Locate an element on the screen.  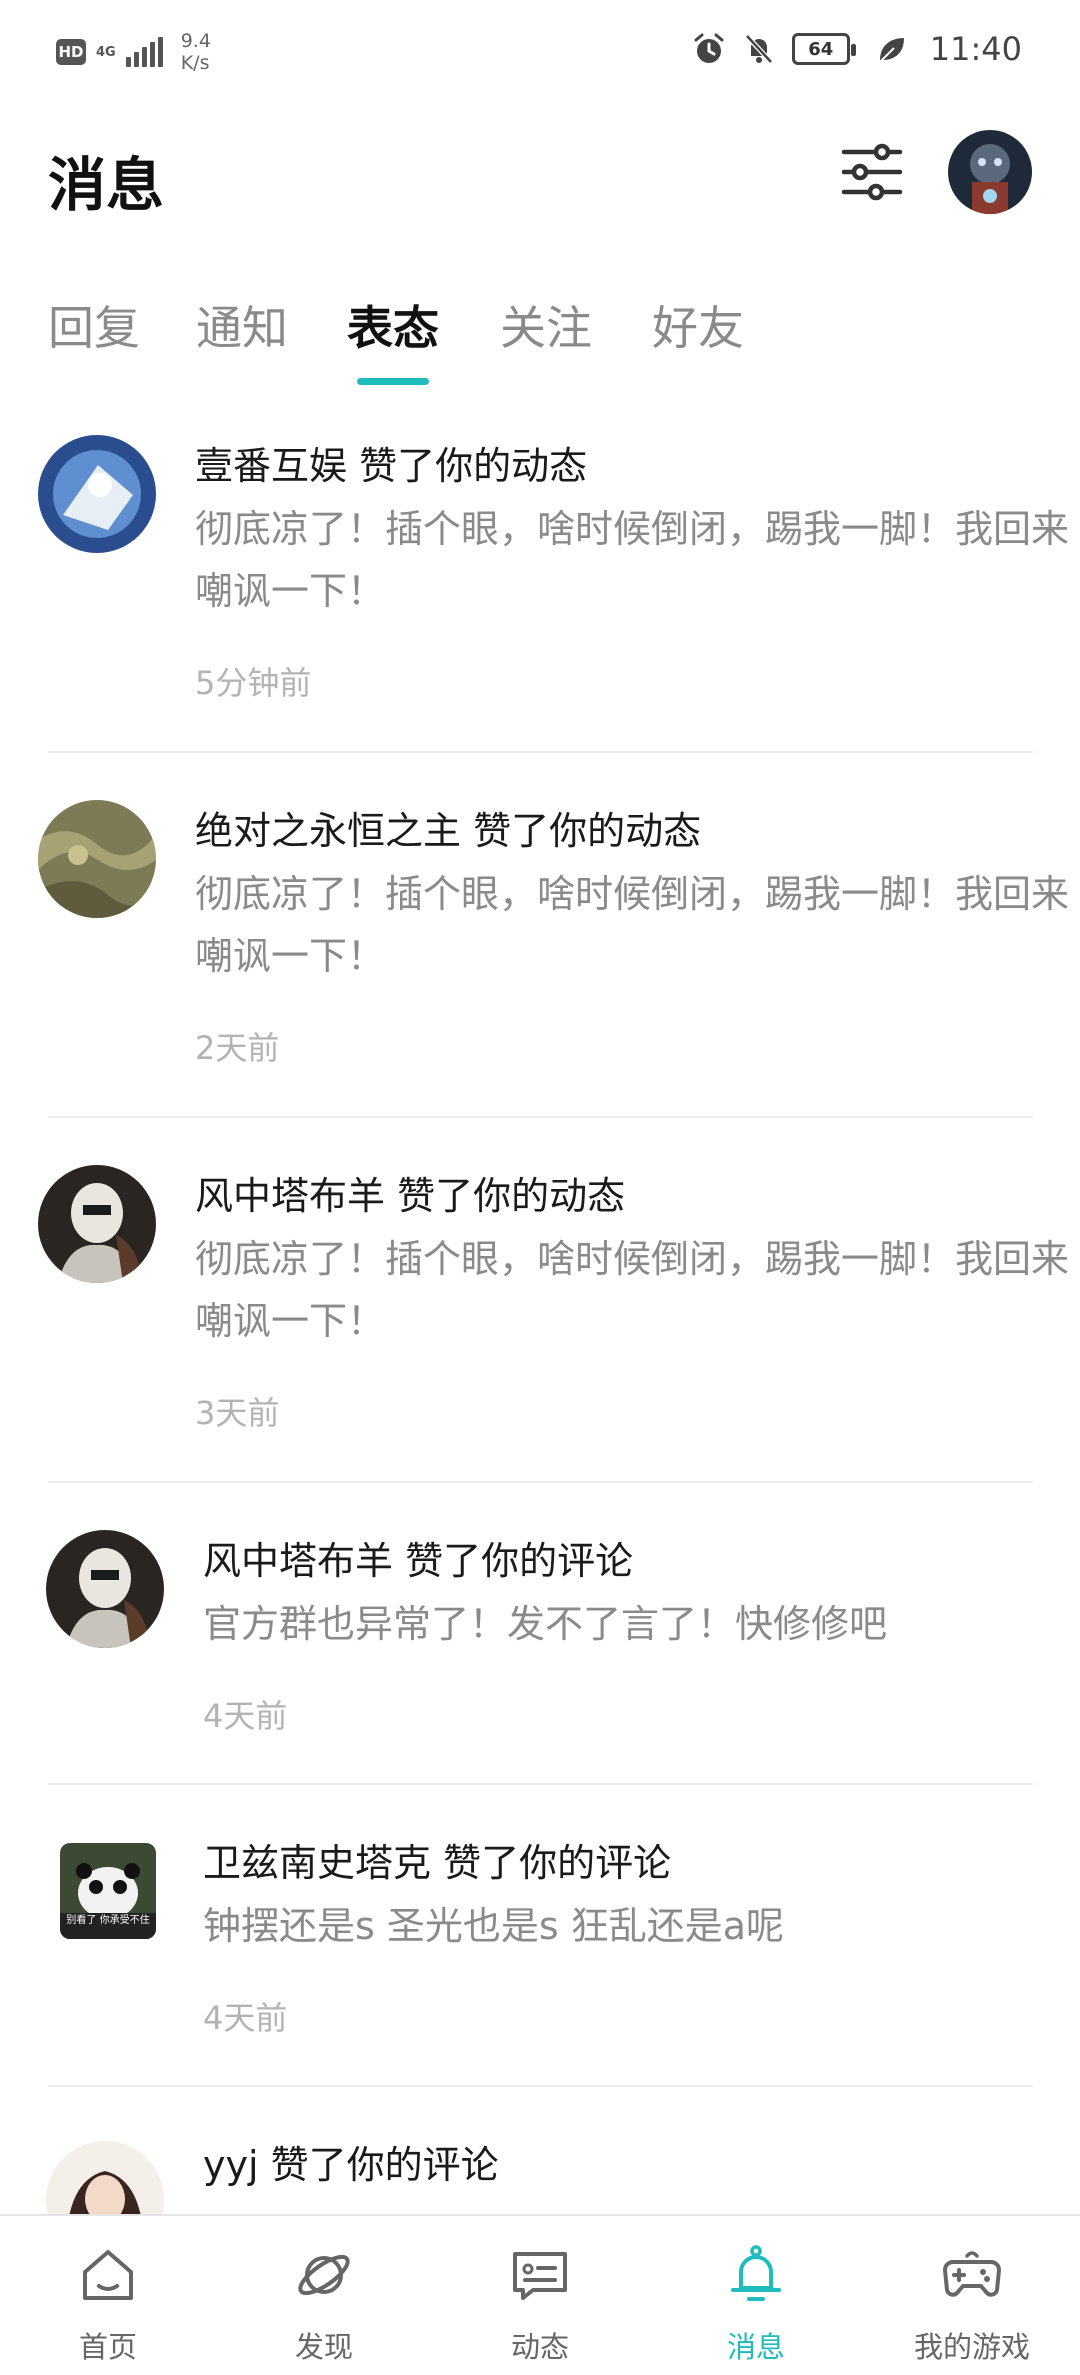
item-time: 5分钟前 is located at coordinates (253, 683).